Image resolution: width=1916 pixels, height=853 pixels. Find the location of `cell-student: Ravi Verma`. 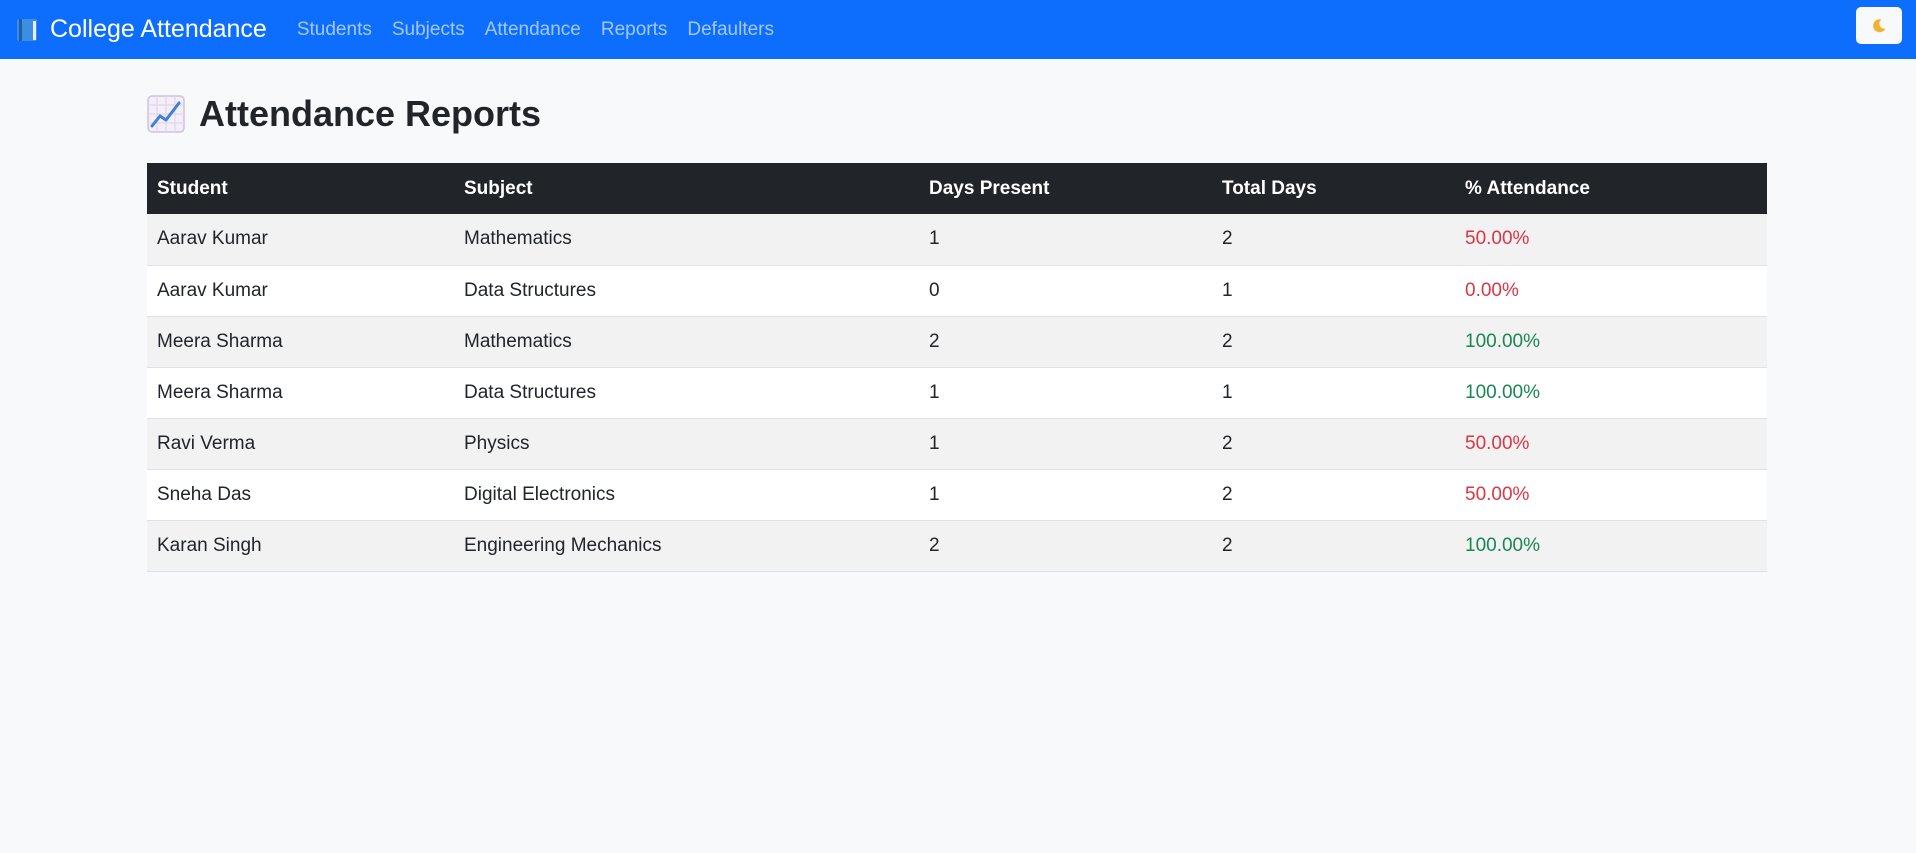

cell-student: Ravi Verma is located at coordinates (206, 443).